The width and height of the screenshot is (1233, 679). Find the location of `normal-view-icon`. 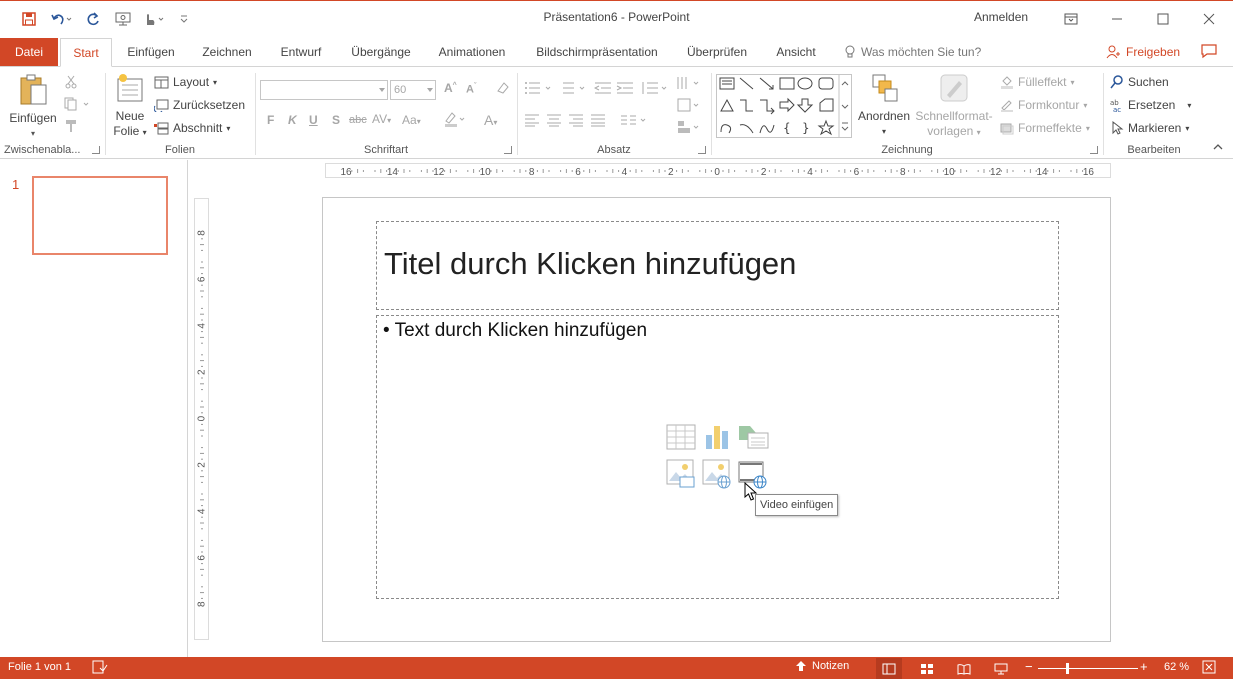

normal-view-icon is located at coordinates (889, 668).